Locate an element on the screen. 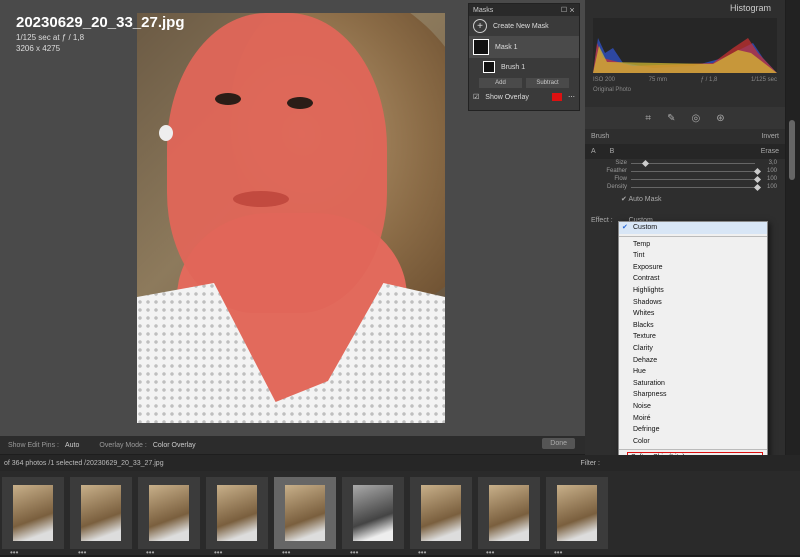  slider-density: Density 100 is located at coordinates (685, 187).